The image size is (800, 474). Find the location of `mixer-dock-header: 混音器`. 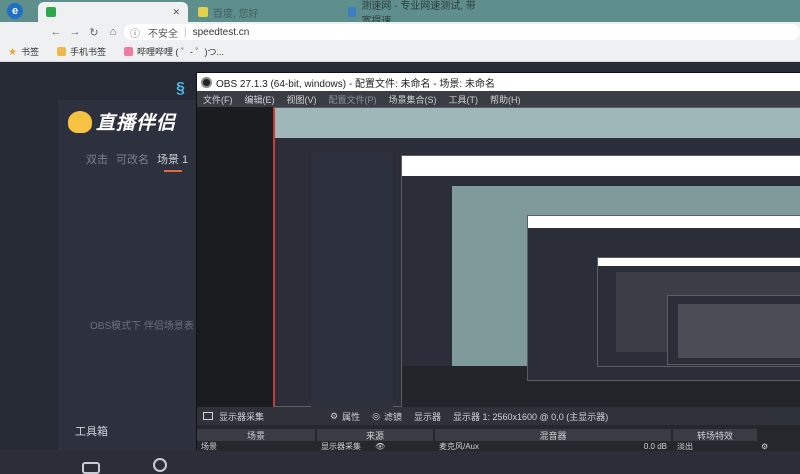

mixer-dock-header: 混音器 is located at coordinates (553, 435).